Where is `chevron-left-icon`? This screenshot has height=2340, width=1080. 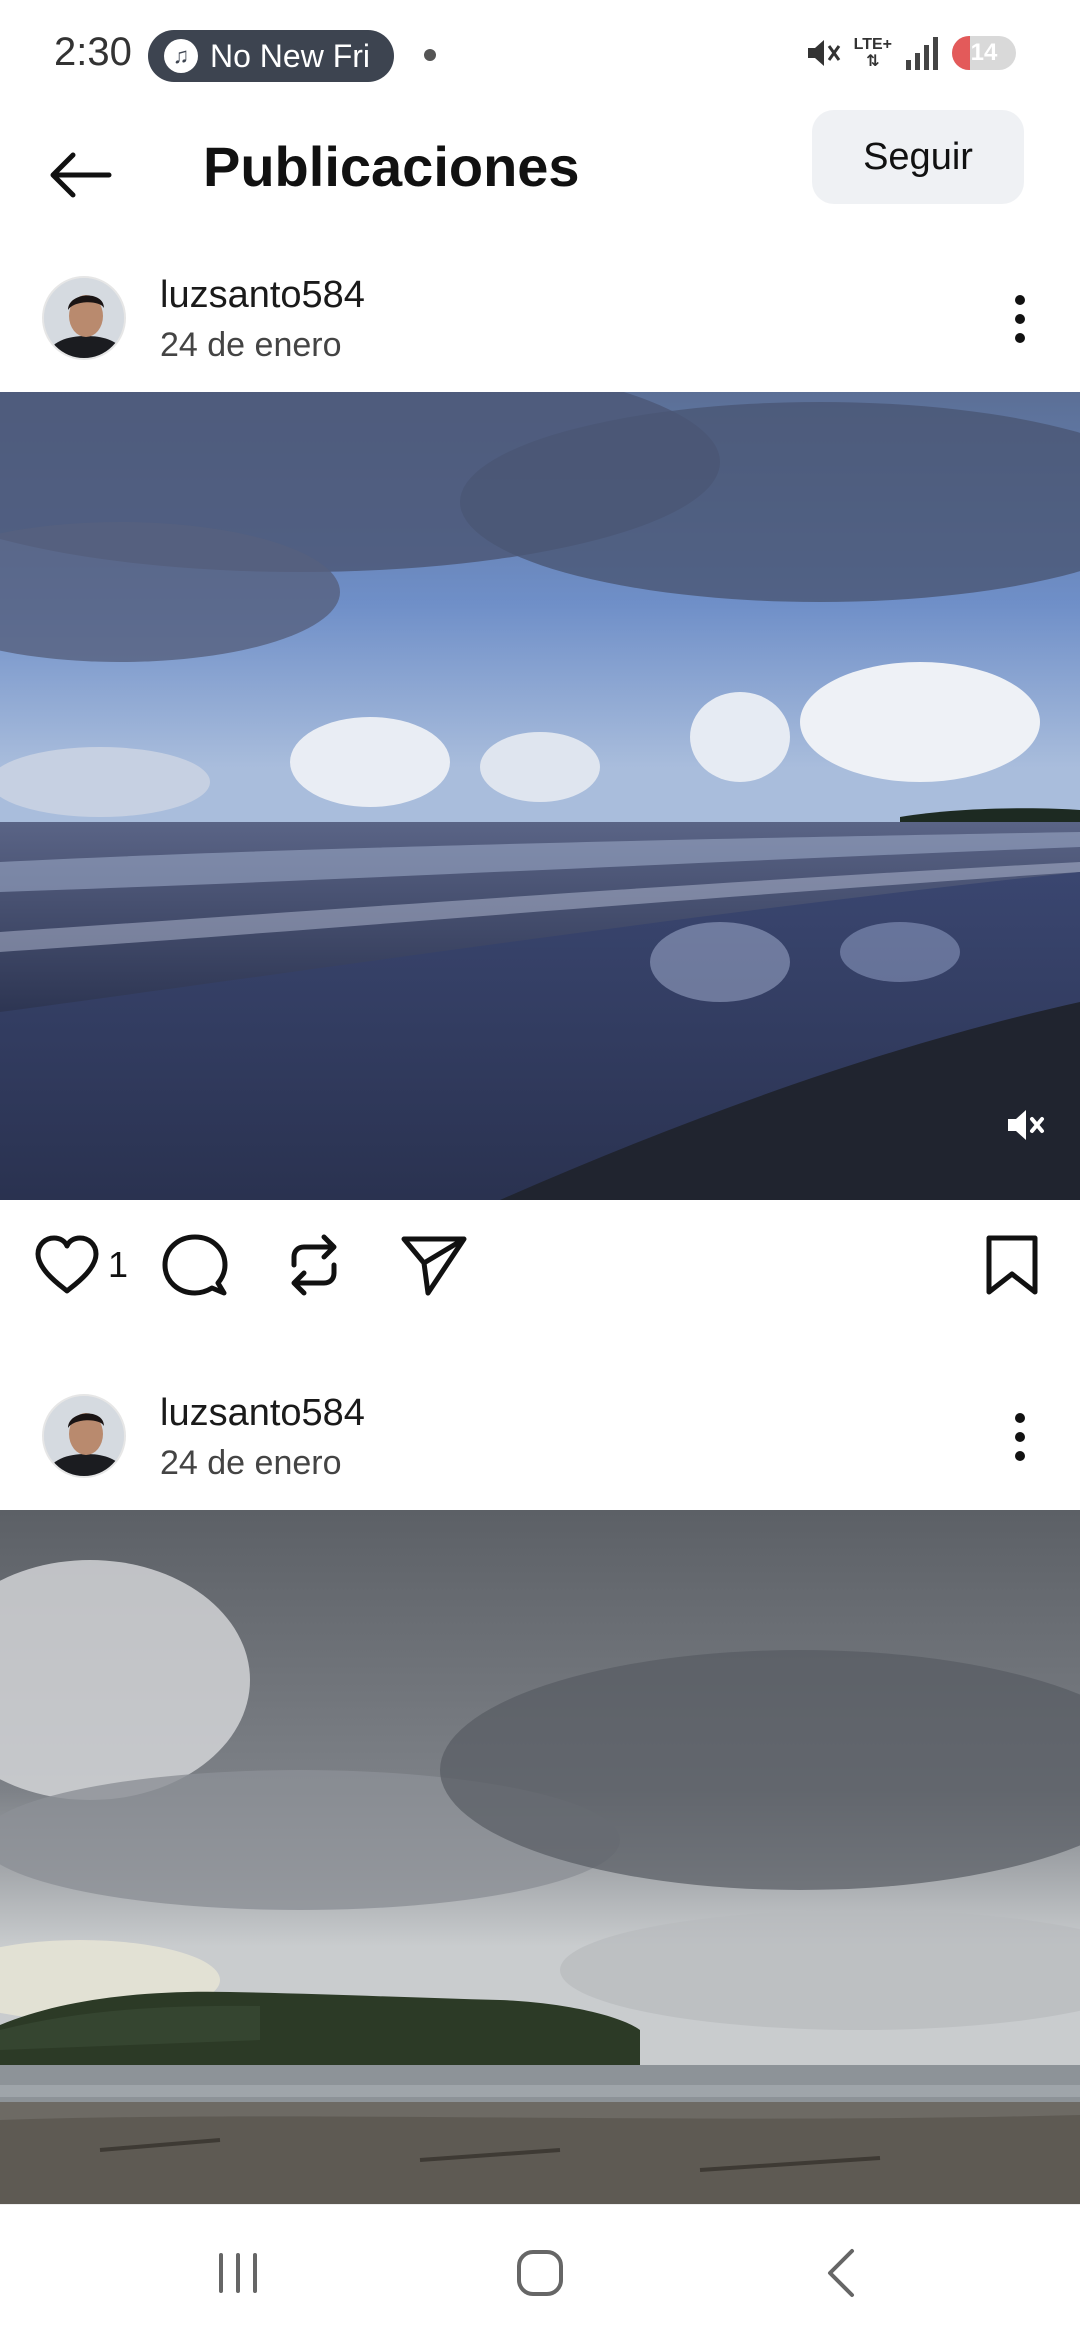
chevron-left-icon is located at coordinates (841, 2273).